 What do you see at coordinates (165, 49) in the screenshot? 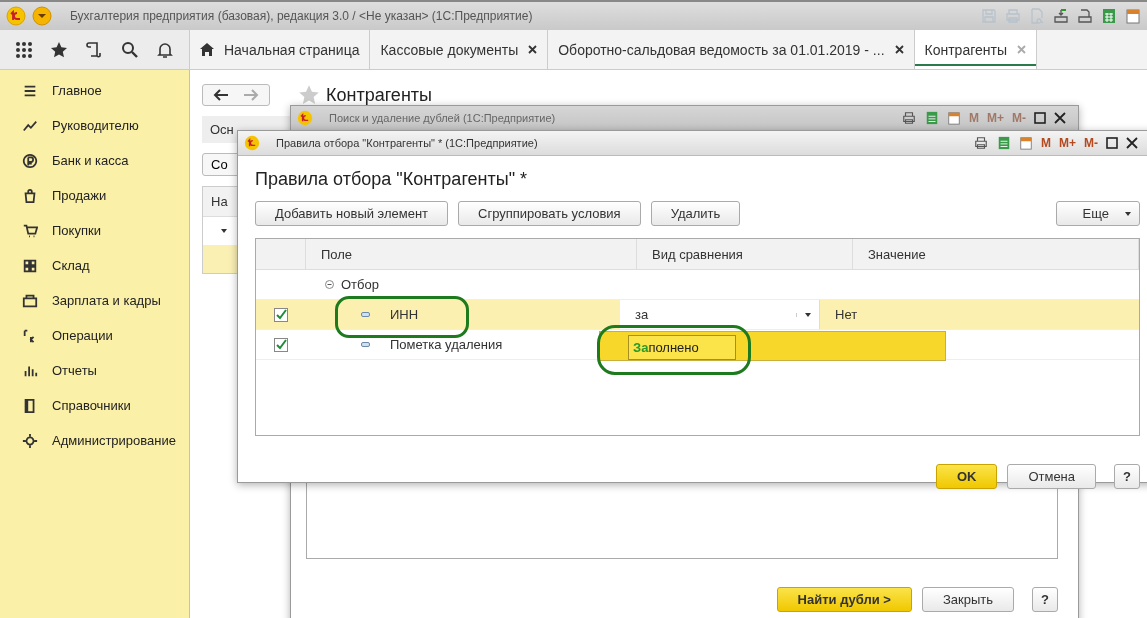
I see `bell-icon` at bounding box center [165, 49].